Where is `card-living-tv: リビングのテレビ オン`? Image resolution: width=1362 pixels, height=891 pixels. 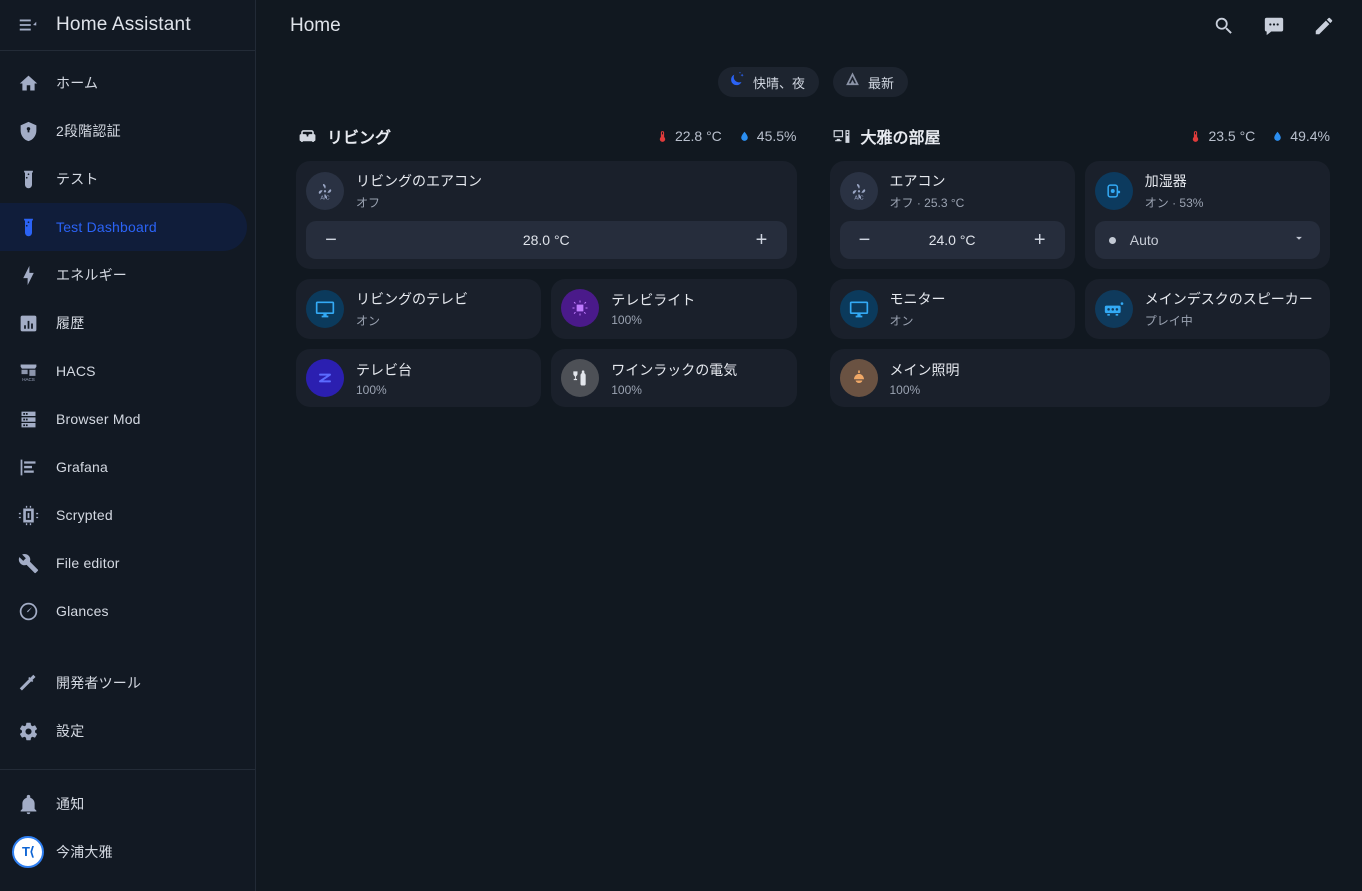
card-living-tv: リビングのテレビ オン is located at coordinates (419, 309).